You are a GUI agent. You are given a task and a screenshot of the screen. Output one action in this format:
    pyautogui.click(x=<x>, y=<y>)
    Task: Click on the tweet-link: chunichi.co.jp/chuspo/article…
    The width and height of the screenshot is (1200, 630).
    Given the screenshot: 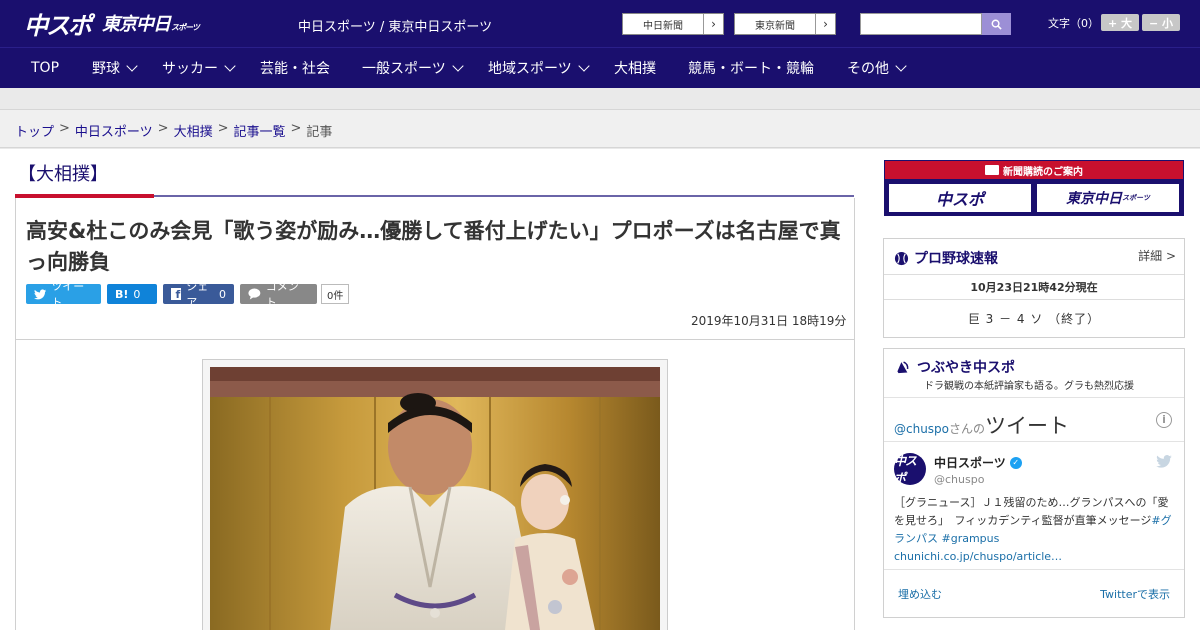 What is the action you would take?
    pyautogui.click(x=978, y=556)
    